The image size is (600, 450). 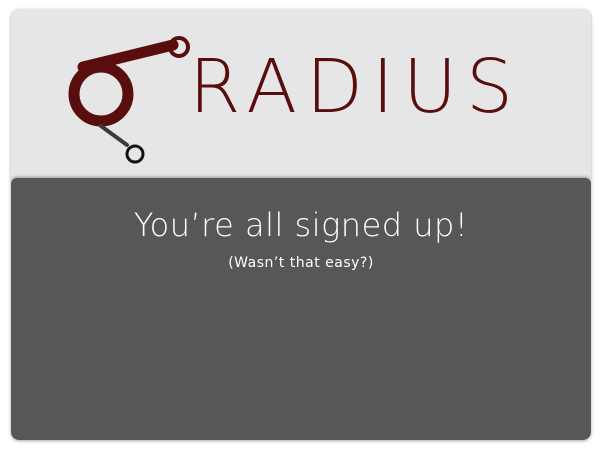 I want to click on confirmation-headline: You’re all signed up!, so click(x=301, y=225).